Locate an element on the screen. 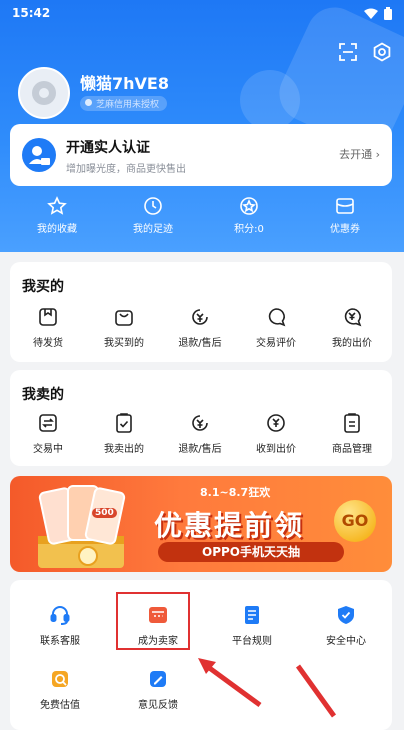 The width and height of the screenshot is (404, 730). document-icon is located at coordinates (252, 615).